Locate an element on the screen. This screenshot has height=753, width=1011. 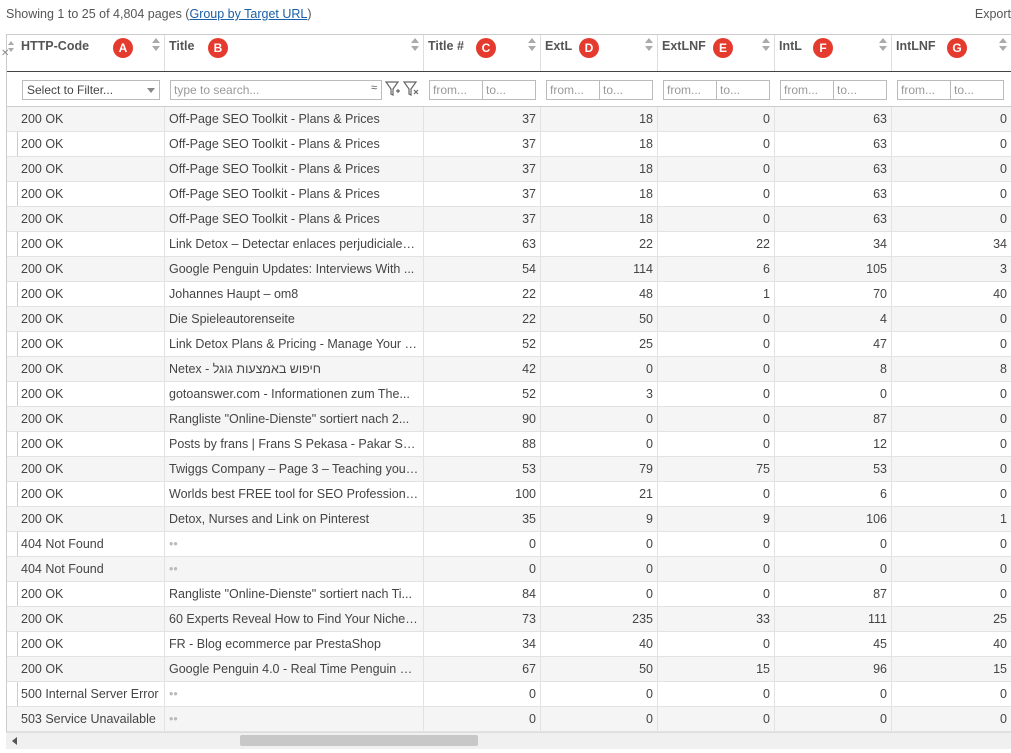
cell-titlenum: 90 is located at coordinates (482, 419).